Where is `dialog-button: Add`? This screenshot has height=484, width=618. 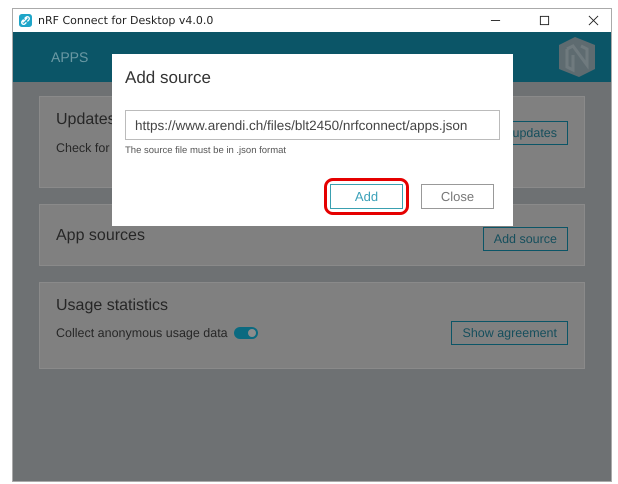 dialog-button: Add is located at coordinates (366, 196).